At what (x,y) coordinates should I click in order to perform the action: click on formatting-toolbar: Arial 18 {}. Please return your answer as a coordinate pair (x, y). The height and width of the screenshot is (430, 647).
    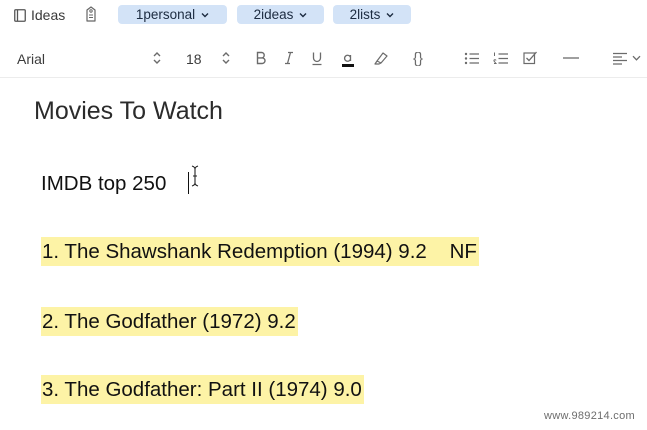
    Looking at the image, I should click on (323, 58).